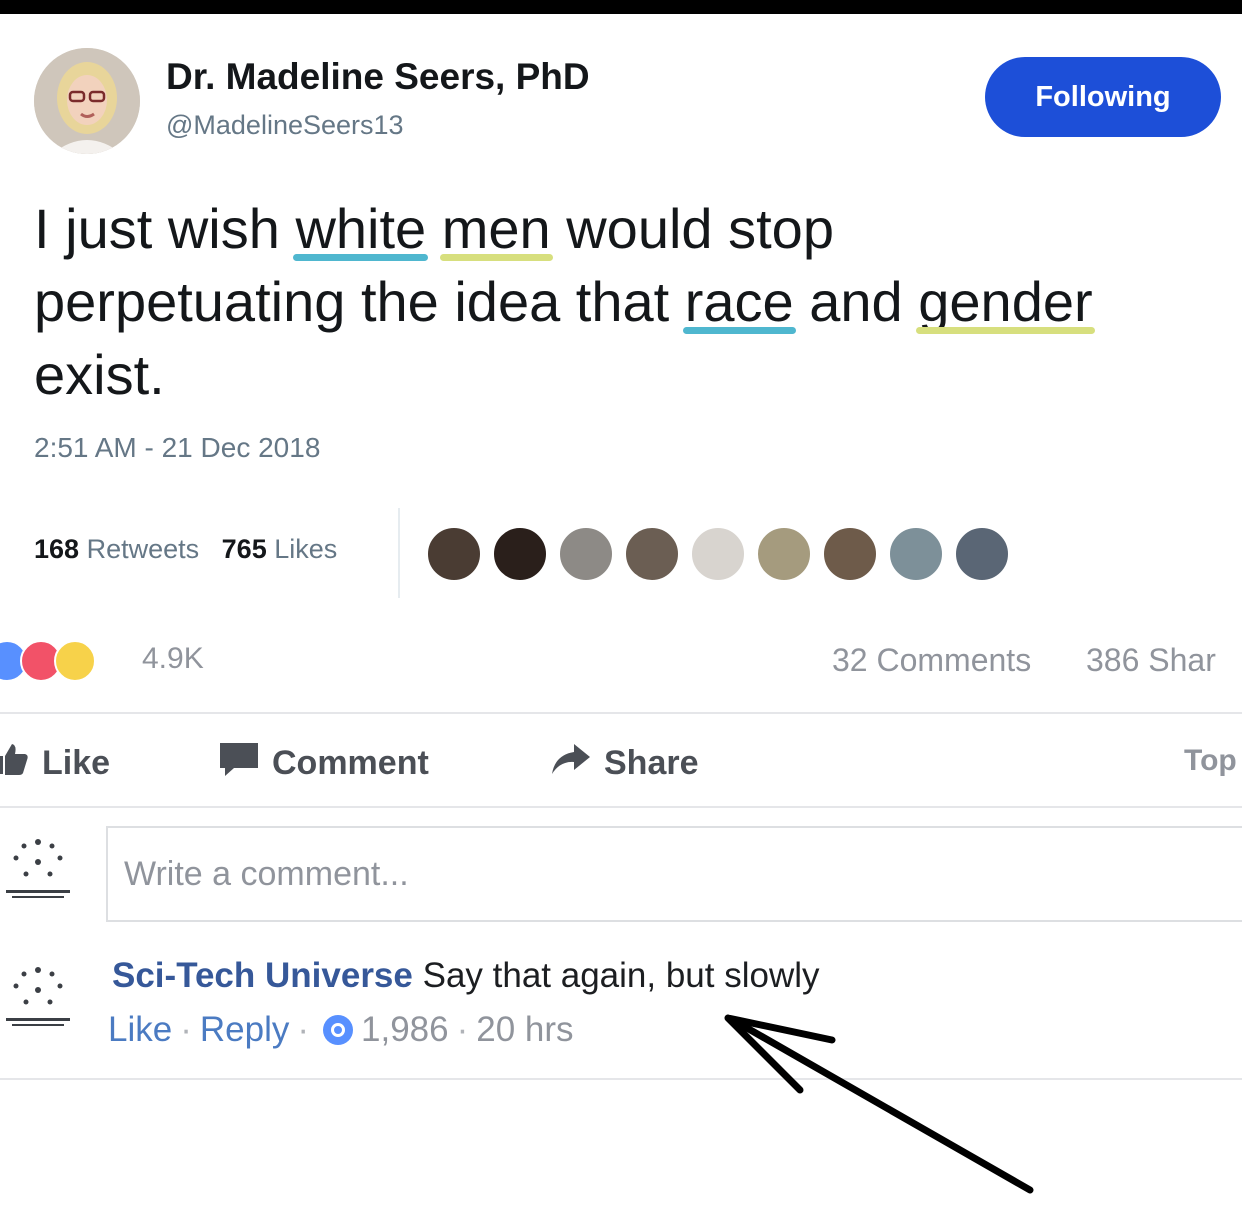  Describe the element at coordinates (109, 228) in the screenshot. I see `tweet-word: just` at that location.